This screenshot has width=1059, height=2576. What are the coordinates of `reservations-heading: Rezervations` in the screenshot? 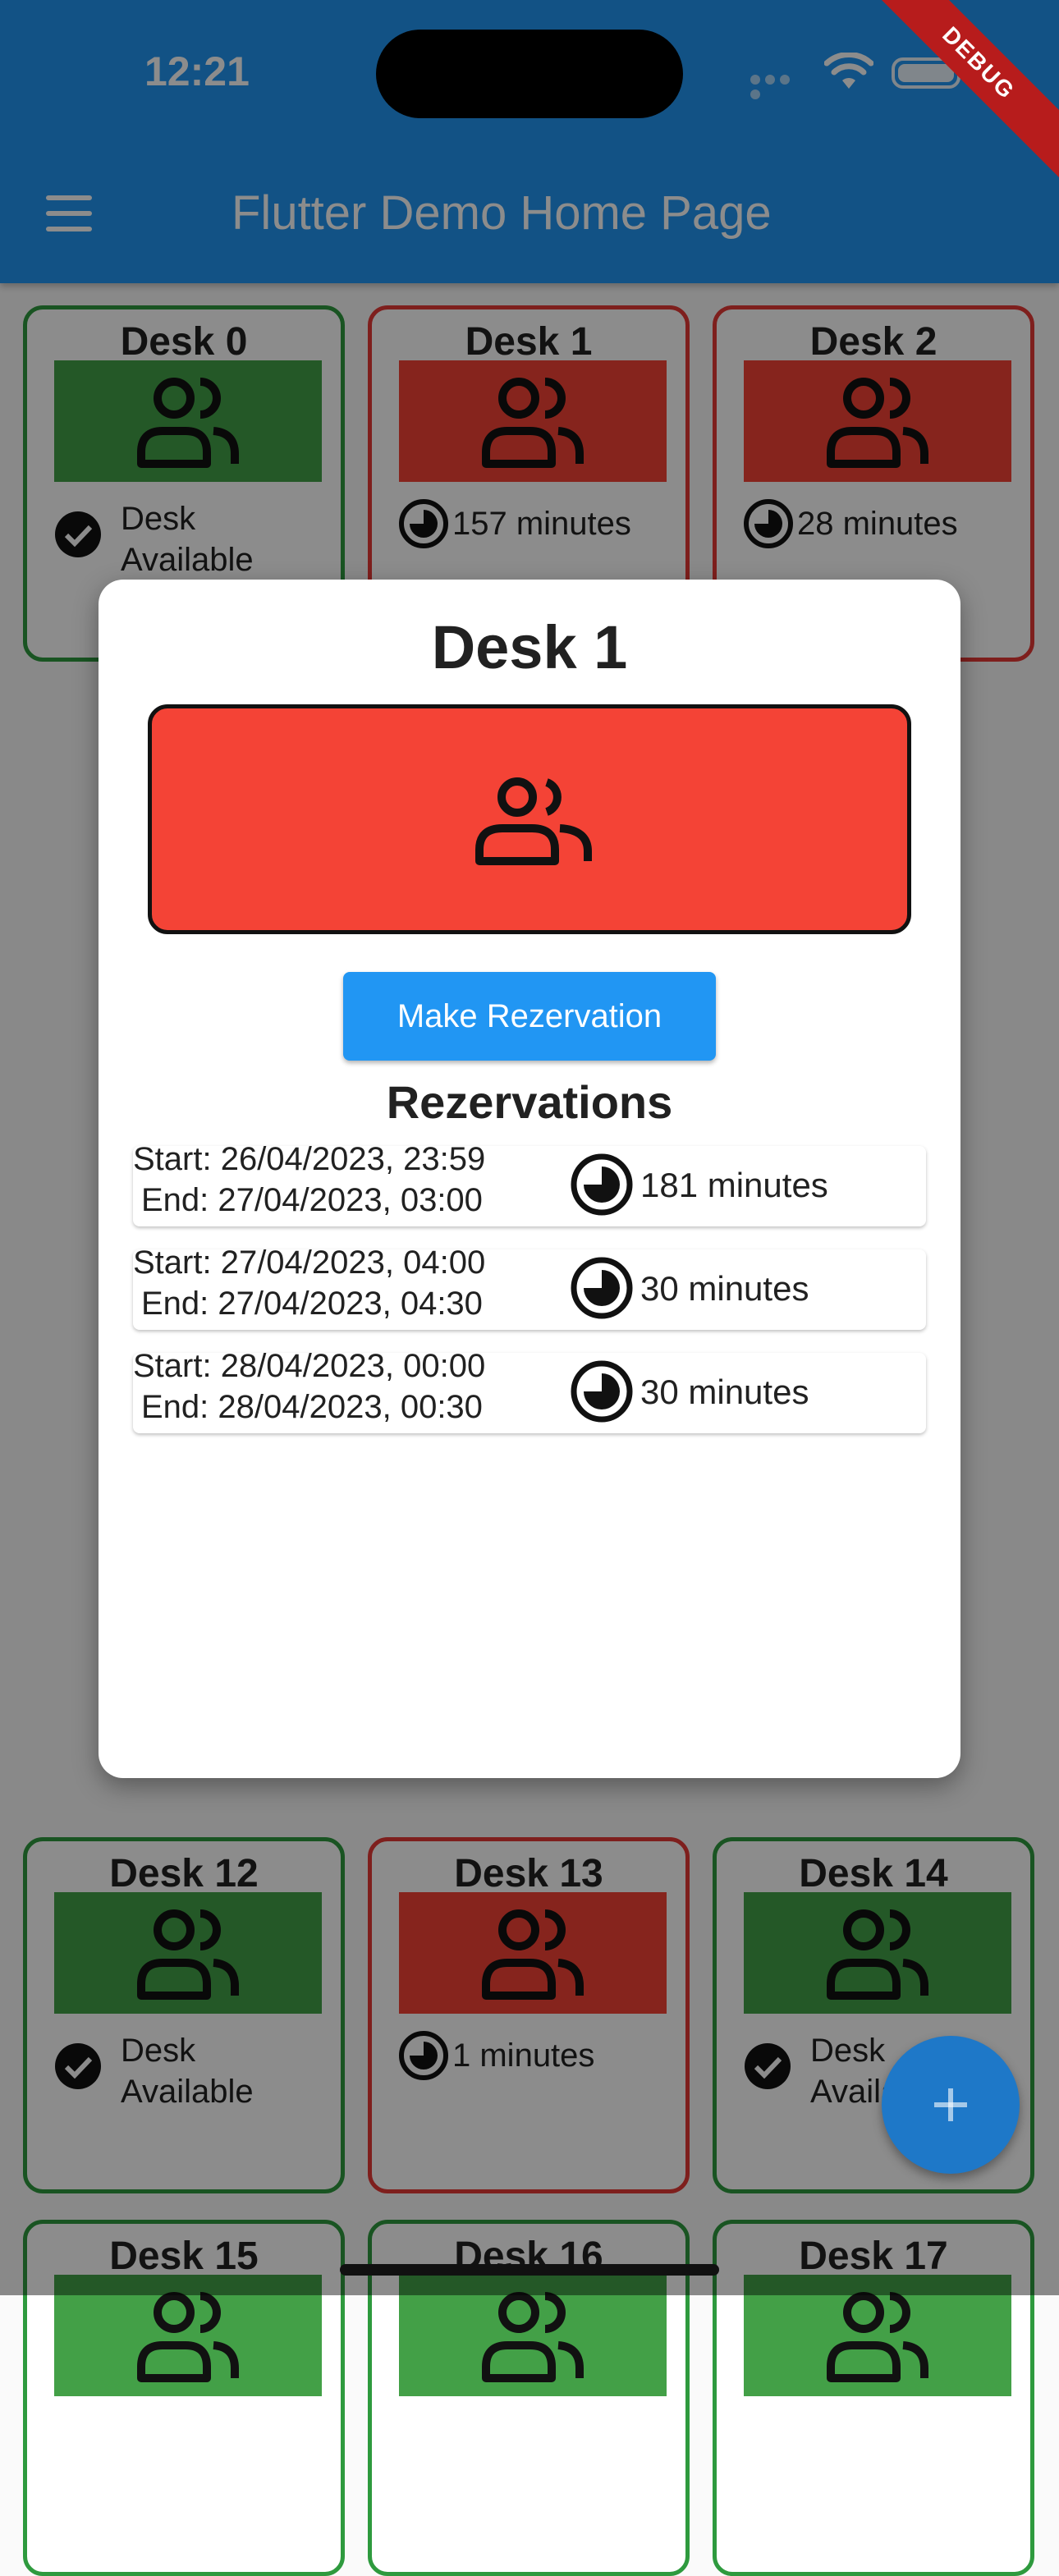 It's located at (529, 1102).